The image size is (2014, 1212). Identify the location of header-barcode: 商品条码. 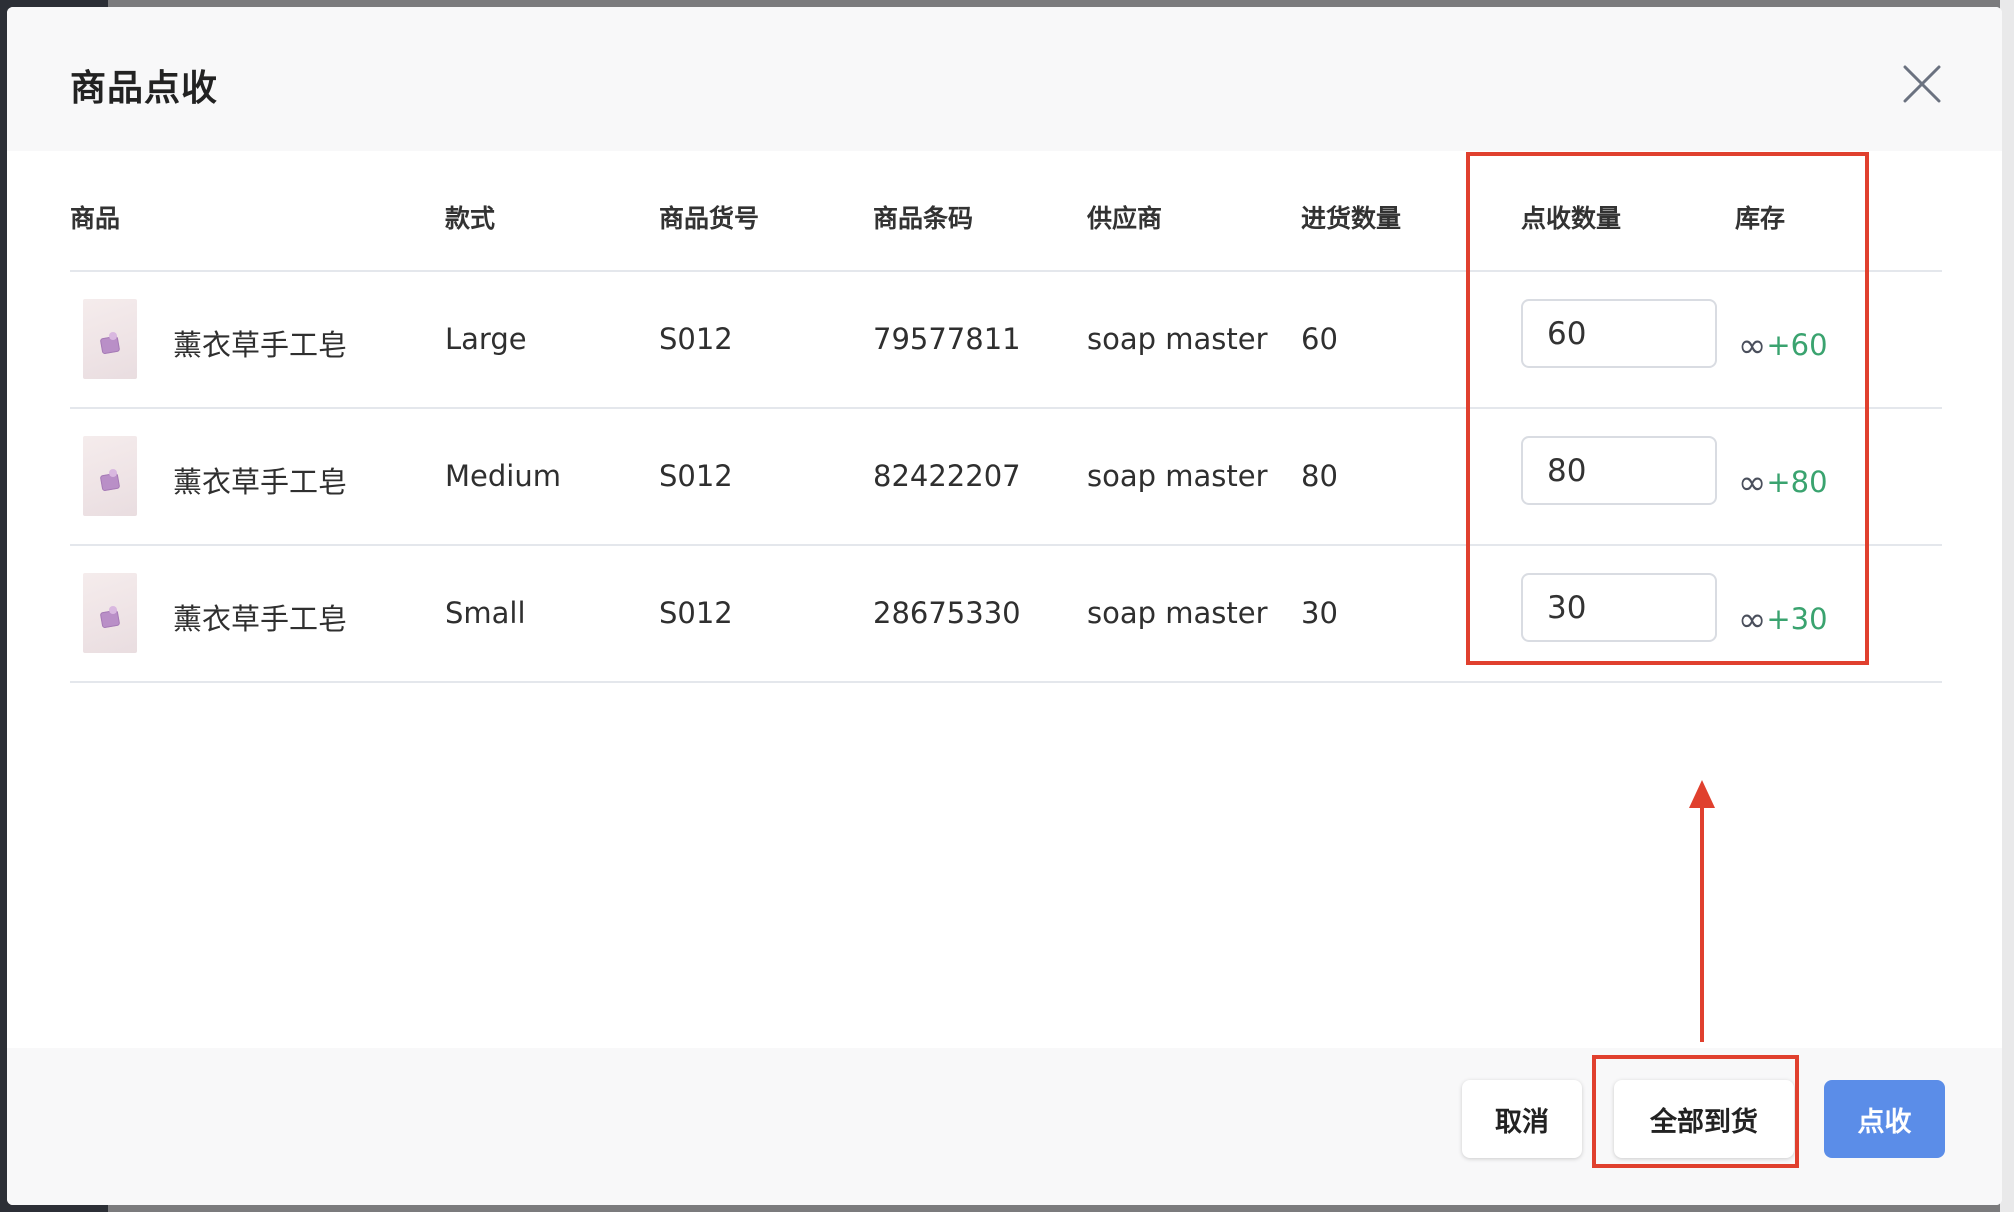
(923, 218).